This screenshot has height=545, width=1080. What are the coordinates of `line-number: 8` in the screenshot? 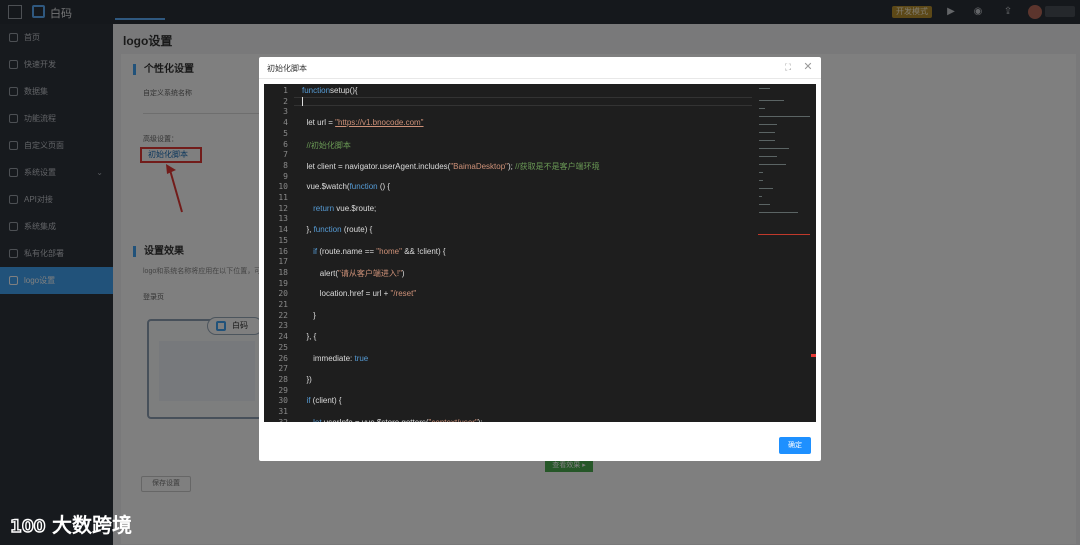 It's located at (285, 165).